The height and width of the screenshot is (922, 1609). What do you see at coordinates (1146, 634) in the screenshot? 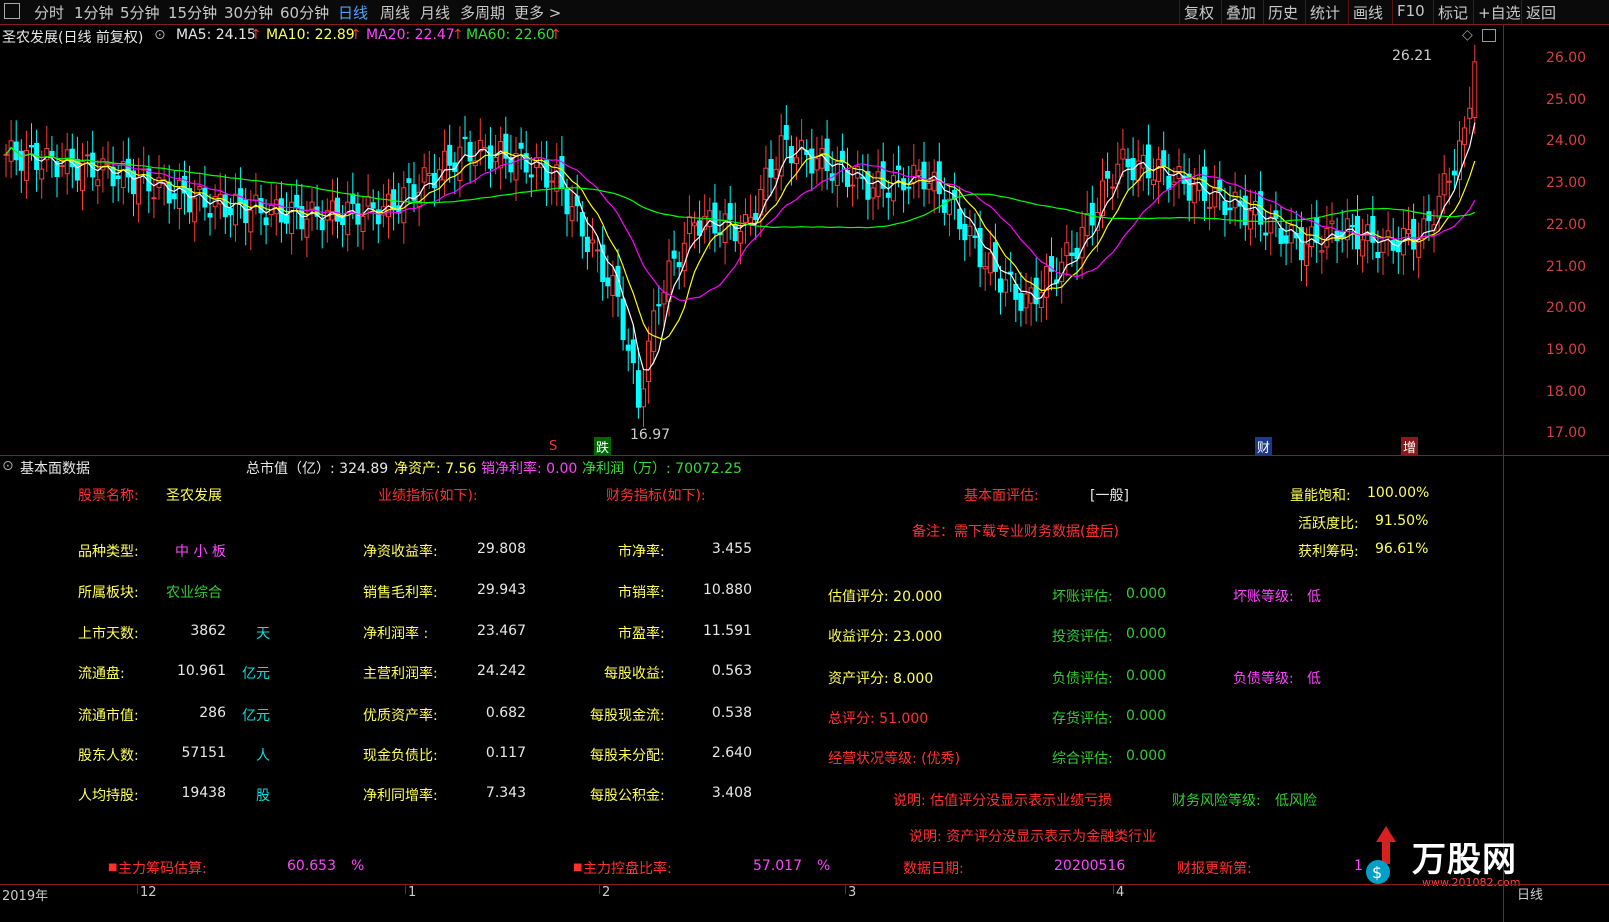
I see `invest-value: 0.000` at bounding box center [1146, 634].